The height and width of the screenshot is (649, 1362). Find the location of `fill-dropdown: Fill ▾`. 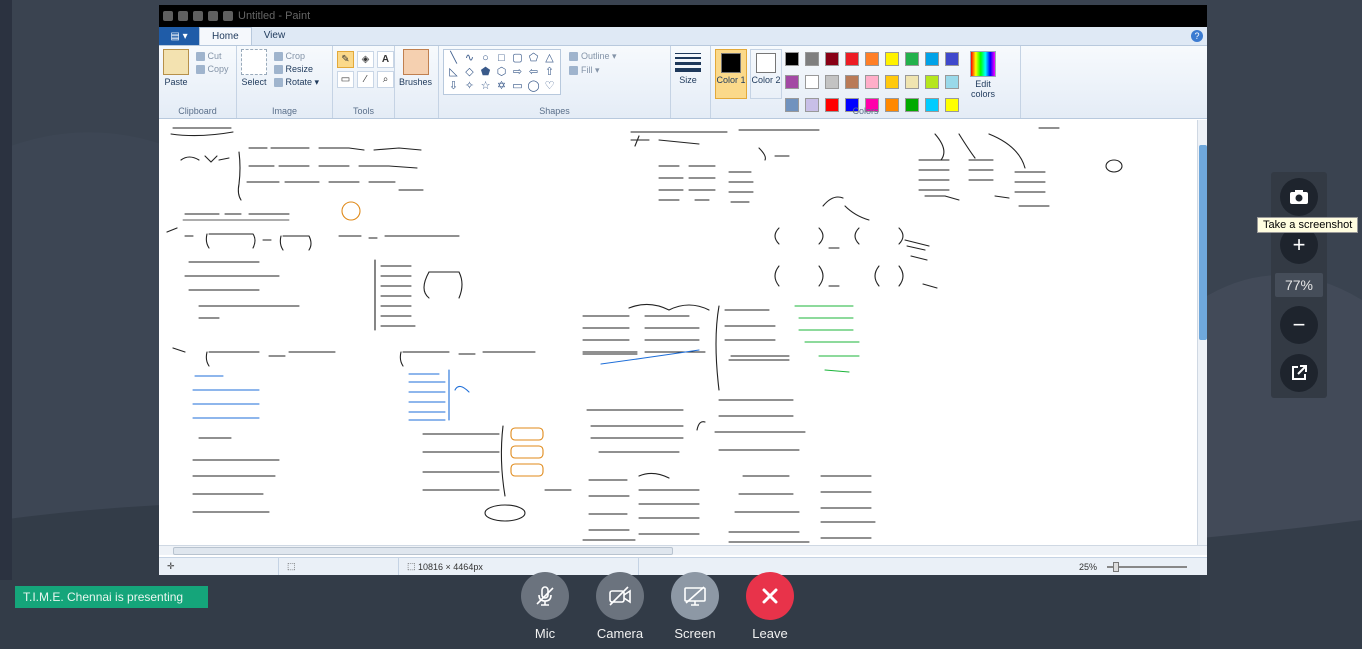

fill-dropdown: Fill ▾ is located at coordinates (593, 70).